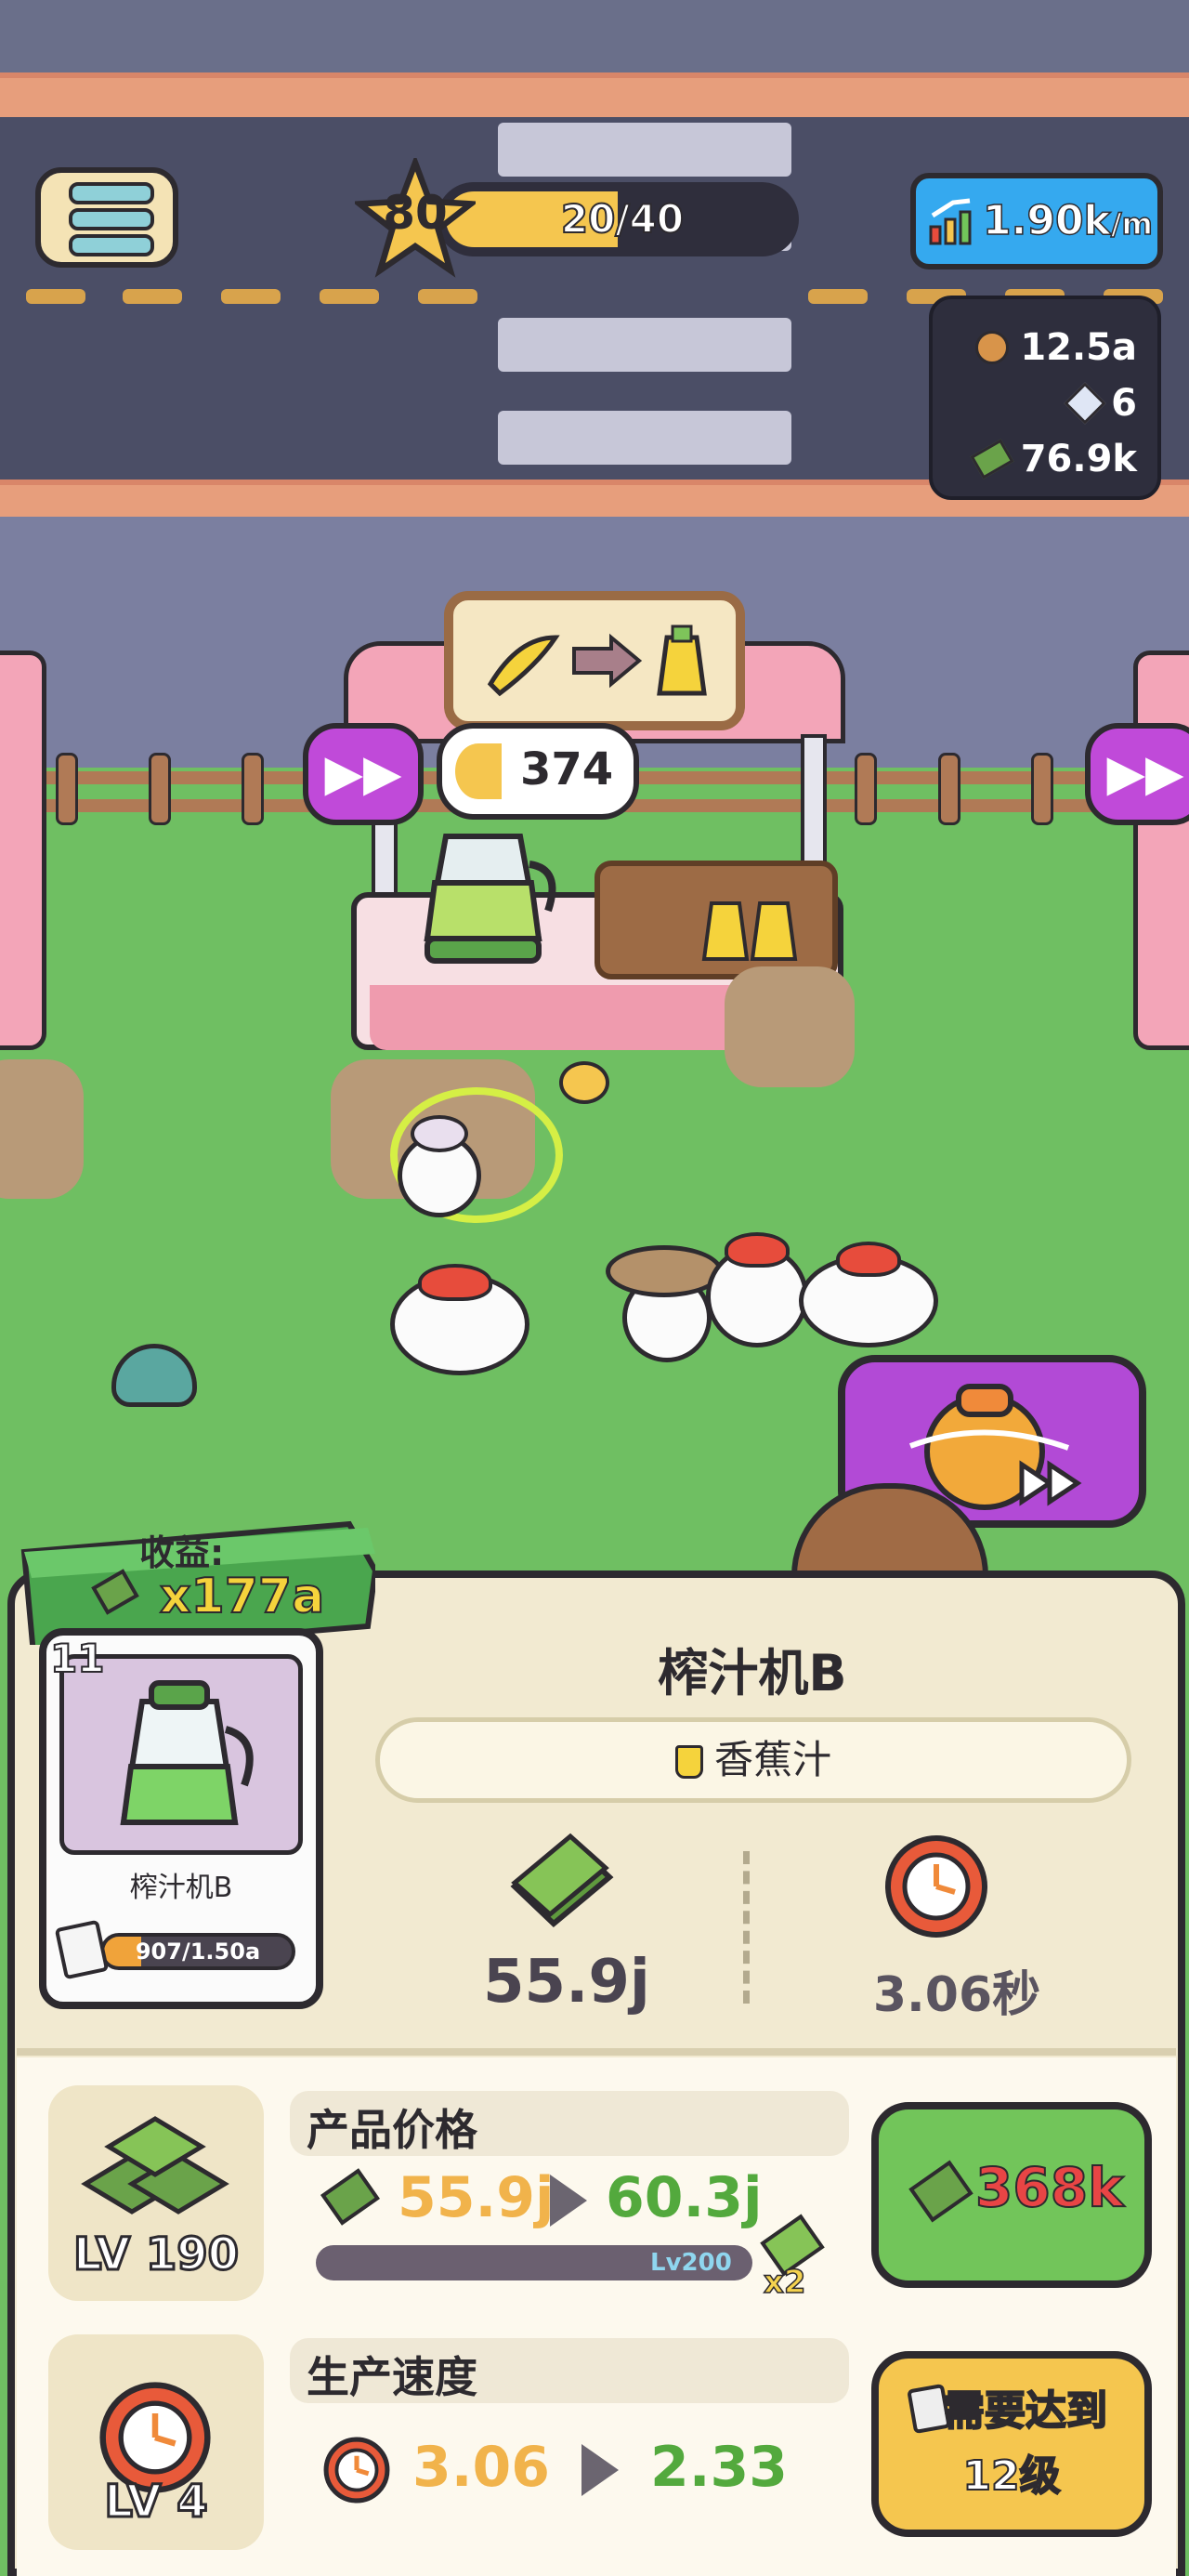 The width and height of the screenshot is (1189, 2576). What do you see at coordinates (481, 2467) in the screenshot?
I see `speed-current: 3.06` at bounding box center [481, 2467].